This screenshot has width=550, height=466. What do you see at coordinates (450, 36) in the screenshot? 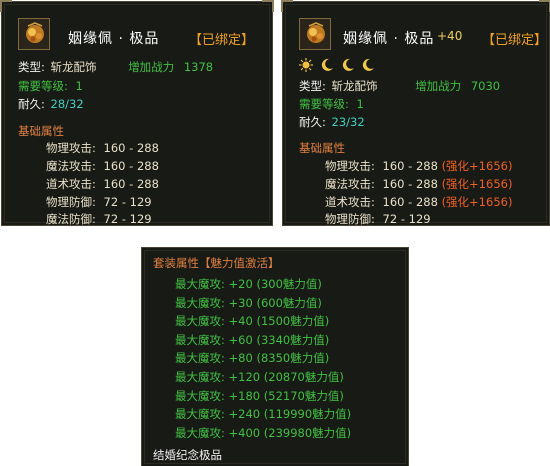
I see `enhance-level: +40` at bounding box center [450, 36].